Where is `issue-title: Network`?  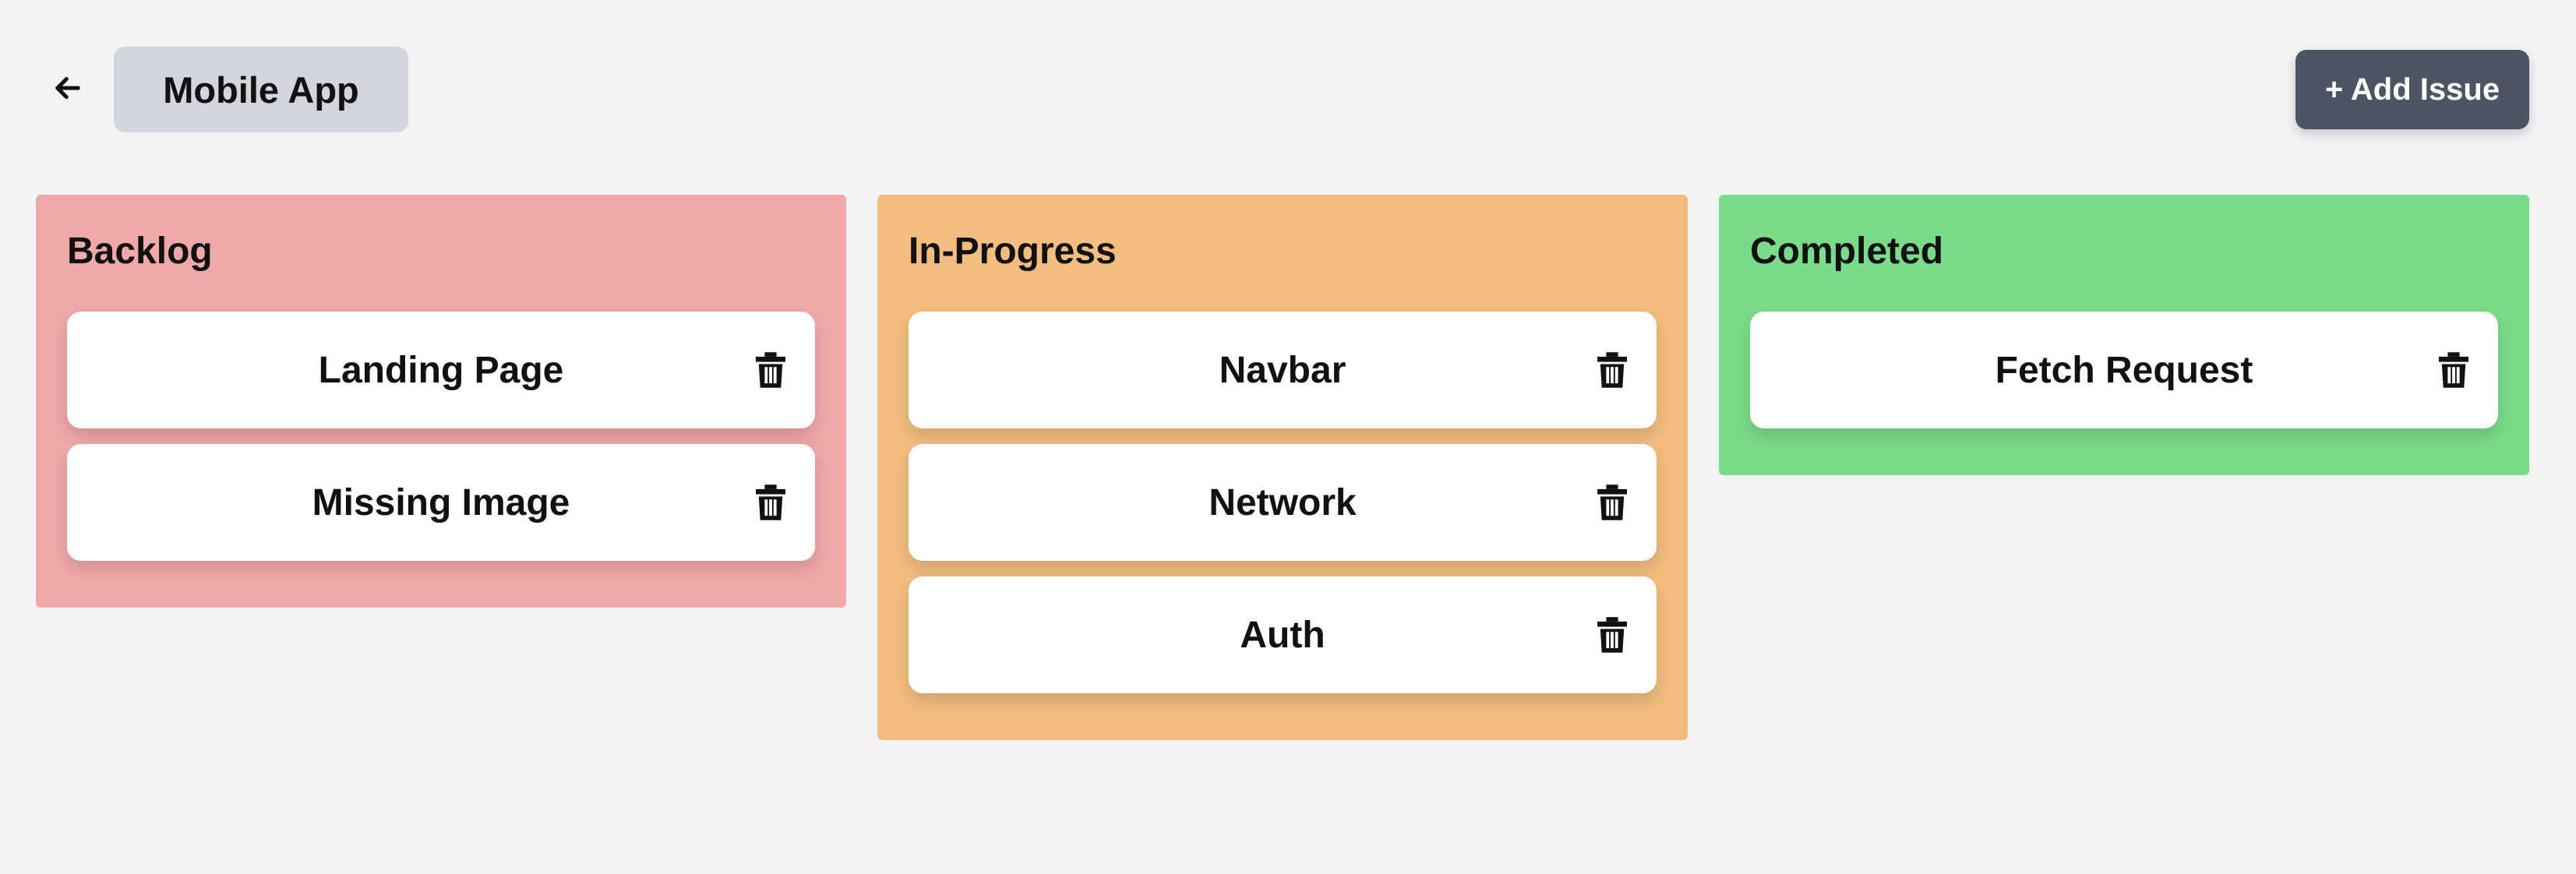
issue-title: Network is located at coordinates (1283, 502).